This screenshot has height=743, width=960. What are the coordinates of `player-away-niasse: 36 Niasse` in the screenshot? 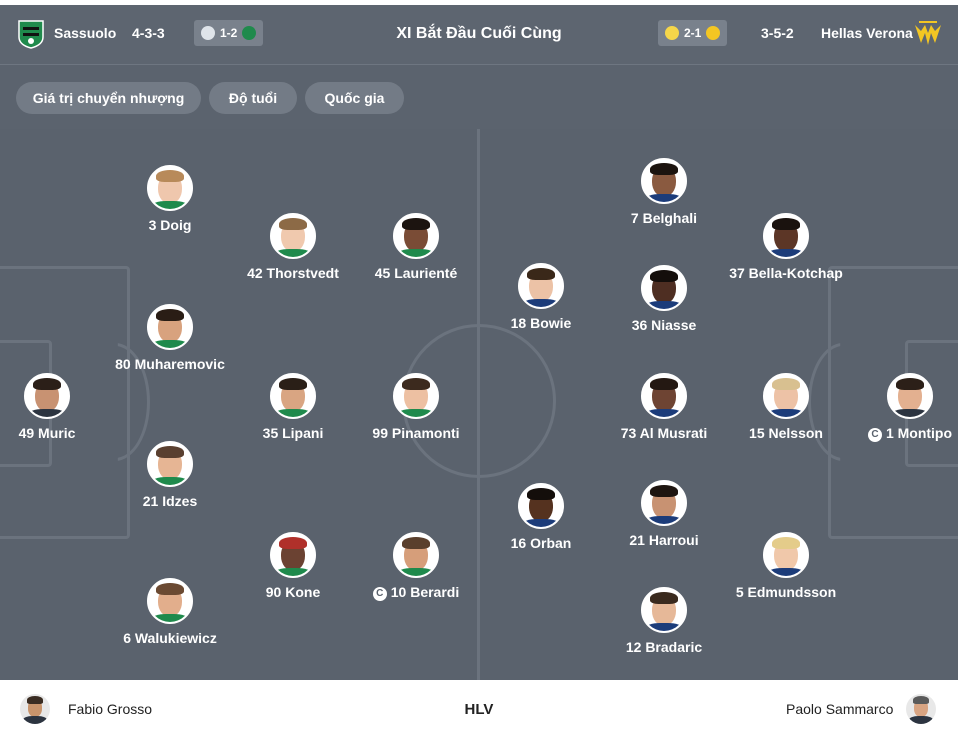 It's located at (664, 299).